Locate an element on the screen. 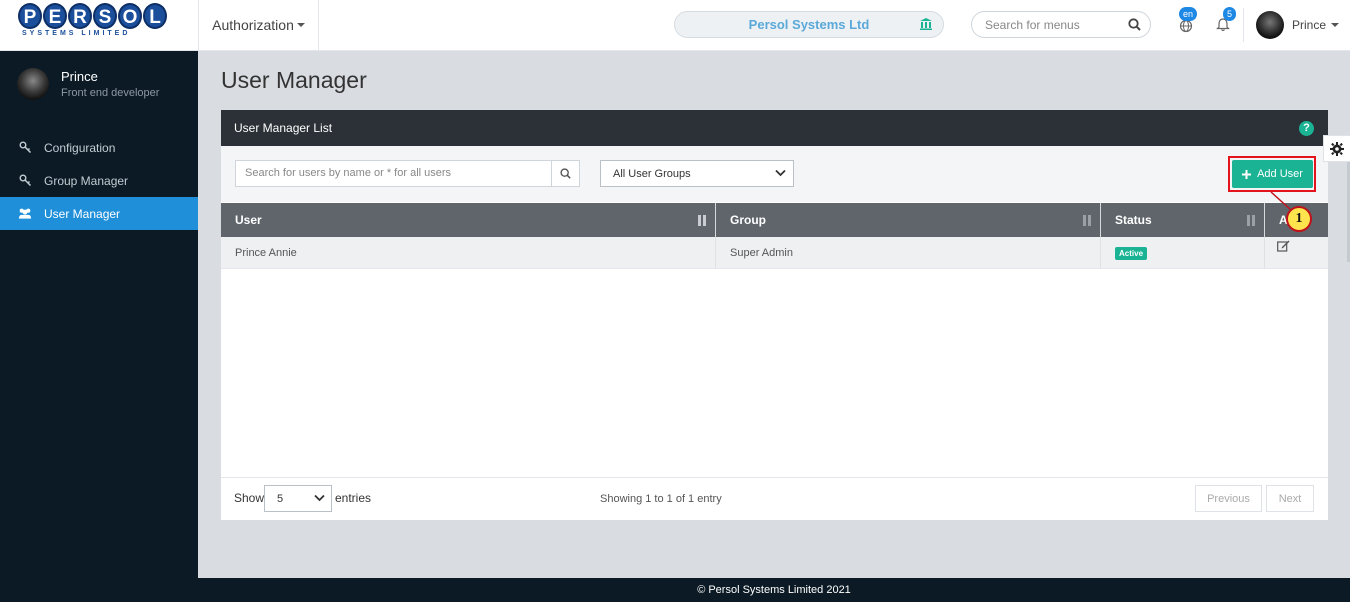 This screenshot has width=1350, height=602. page-footer: © Persol Systems Limited 2021 is located at coordinates (774, 590).